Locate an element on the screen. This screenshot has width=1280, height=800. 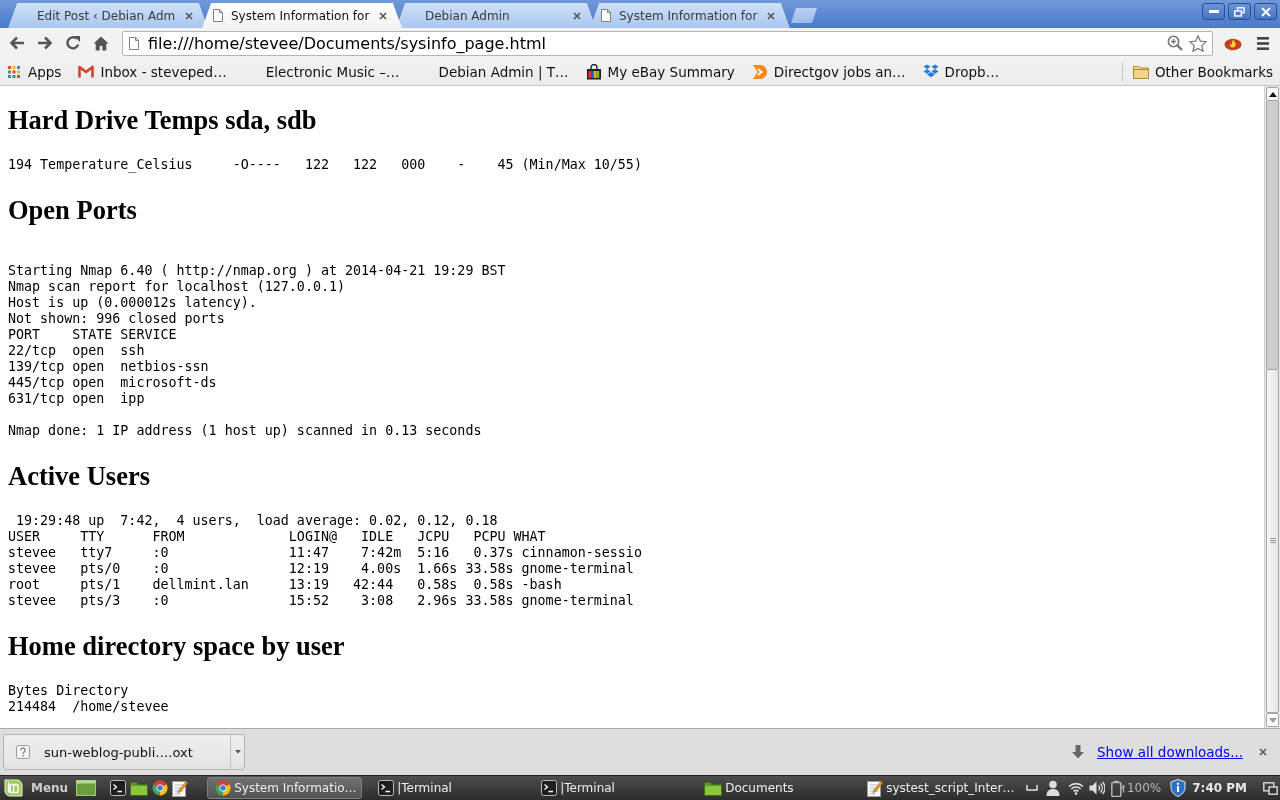
download-item: sun-weblog-publi….oxt is located at coordinates (124, 752).